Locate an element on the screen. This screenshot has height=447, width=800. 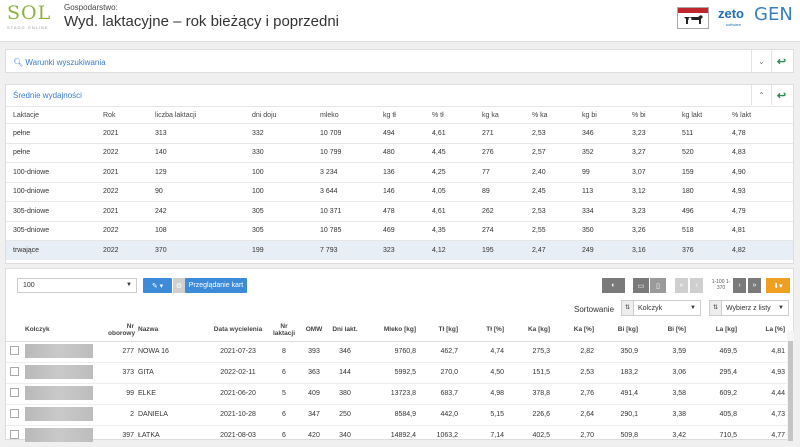
grid-col-header: La [kg] is located at coordinates (713, 330).